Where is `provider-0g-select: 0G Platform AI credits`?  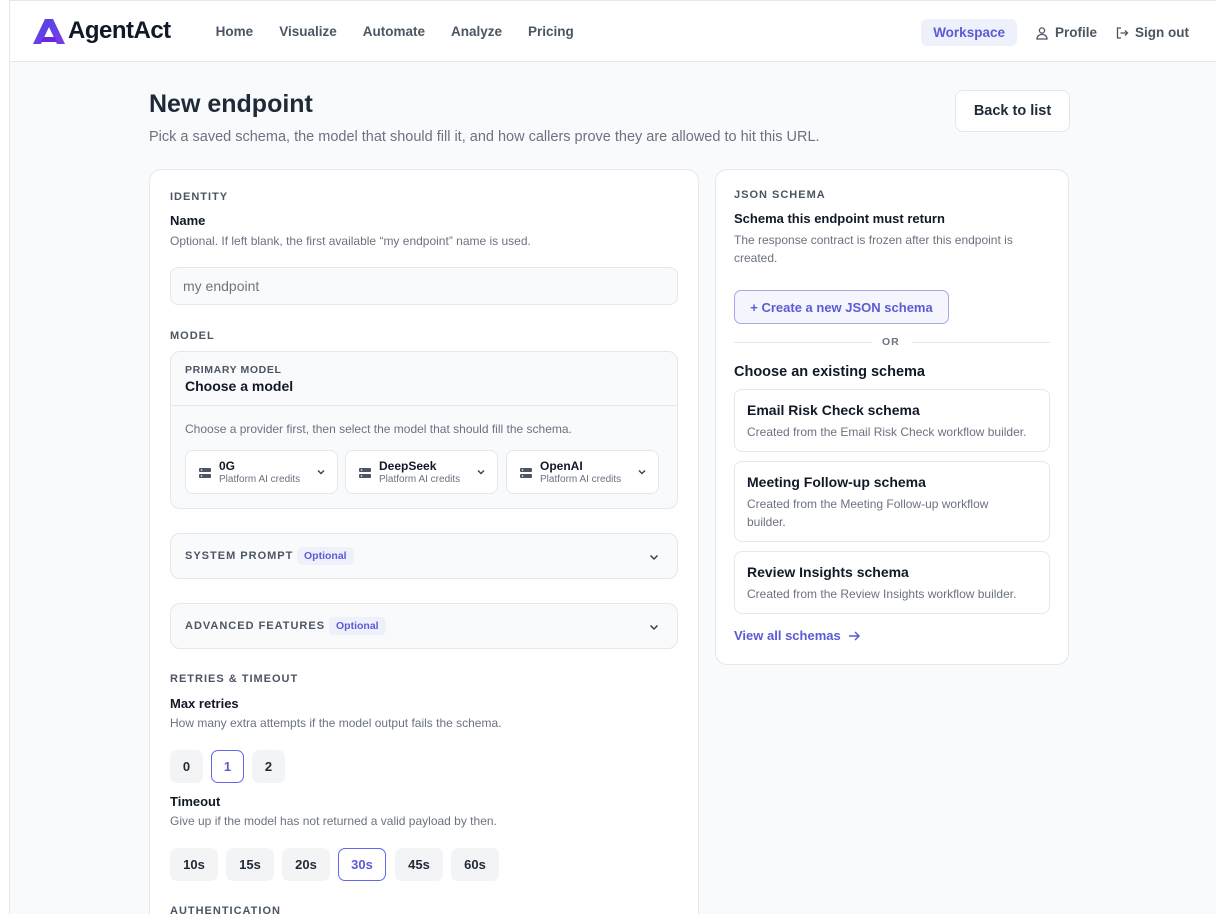 provider-0g-select: 0G Platform AI credits is located at coordinates (261, 472).